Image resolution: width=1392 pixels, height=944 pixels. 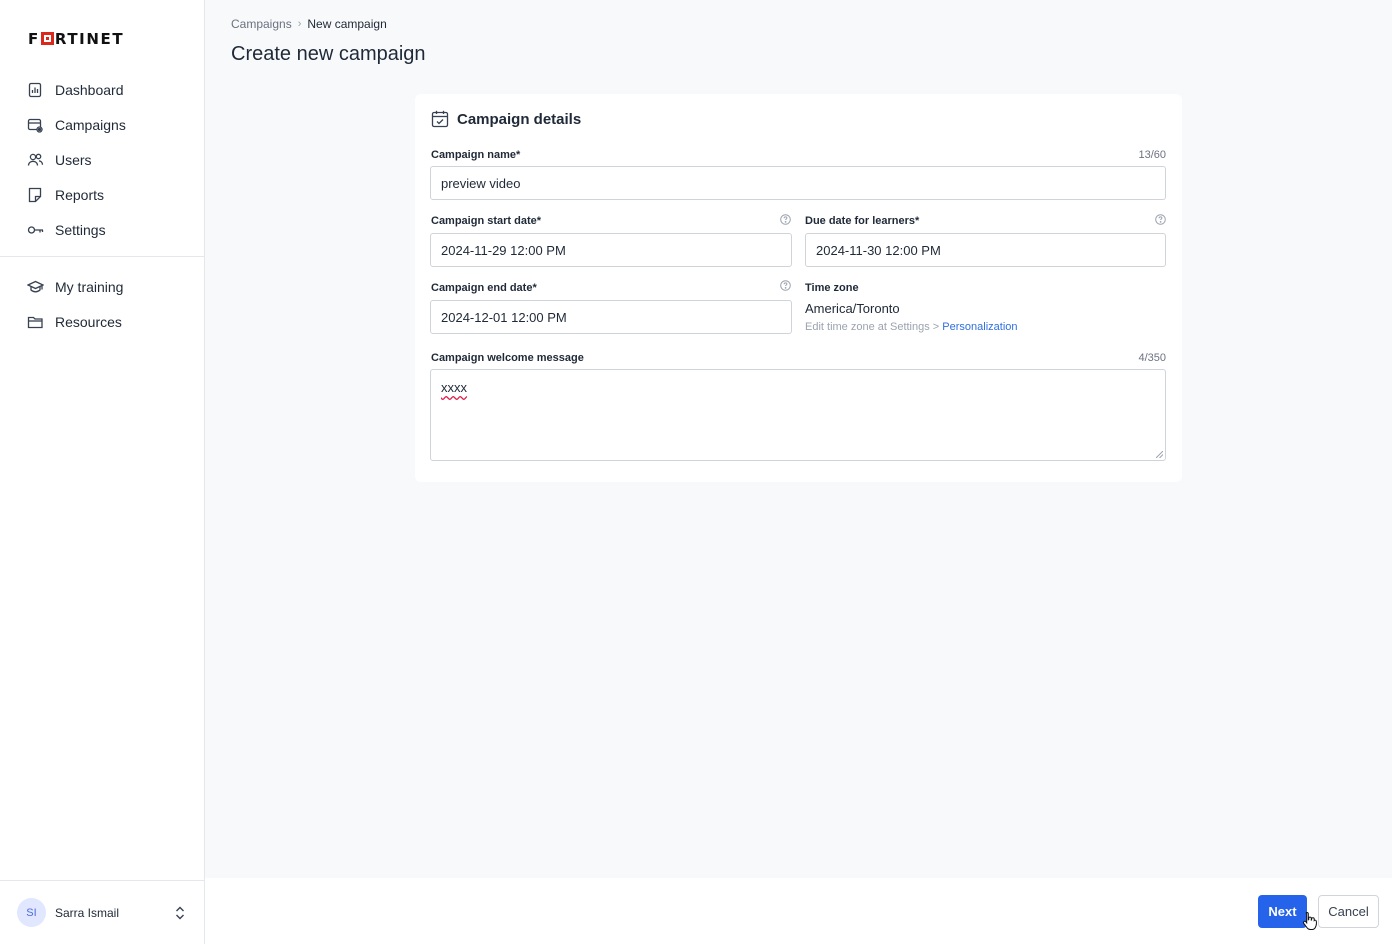 I want to click on chevron-up-down-icon, so click(x=180, y=913).